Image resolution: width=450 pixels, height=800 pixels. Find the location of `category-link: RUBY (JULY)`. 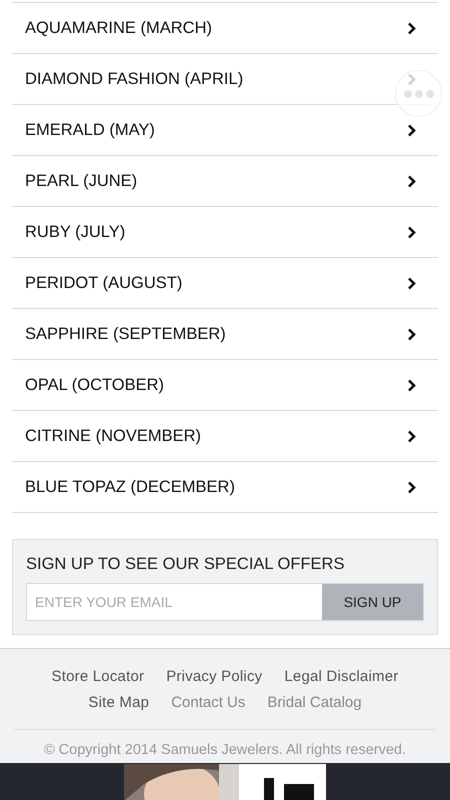

category-link: RUBY (JULY) is located at coordinates (225, 232).